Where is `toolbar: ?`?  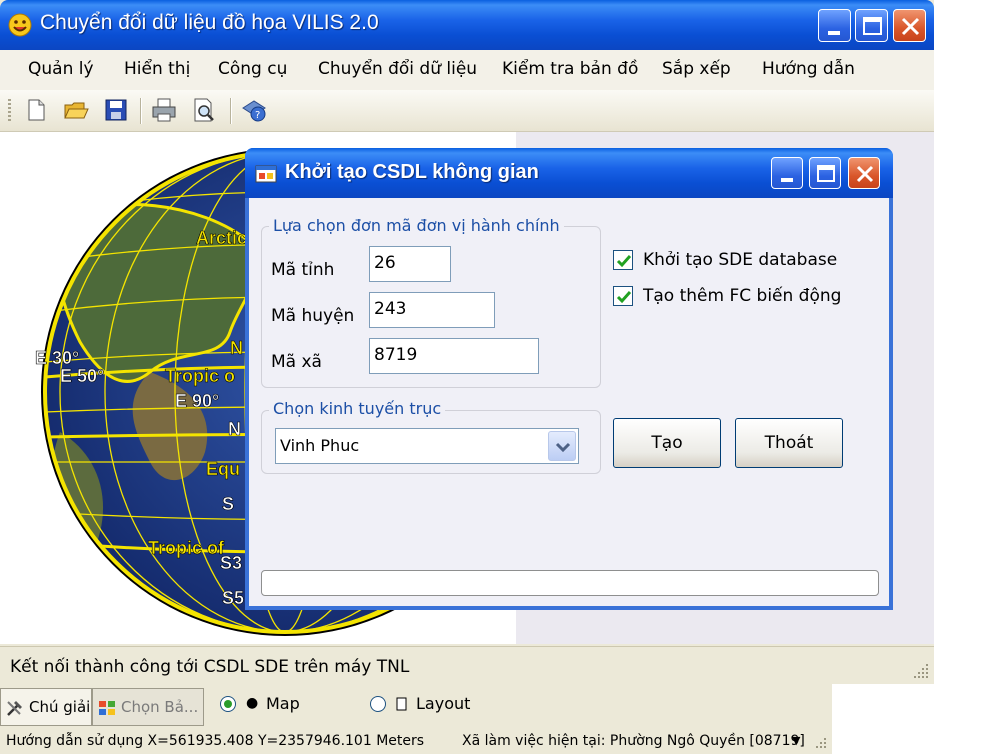 toolbar: ? is located at coordinates (467, 111).